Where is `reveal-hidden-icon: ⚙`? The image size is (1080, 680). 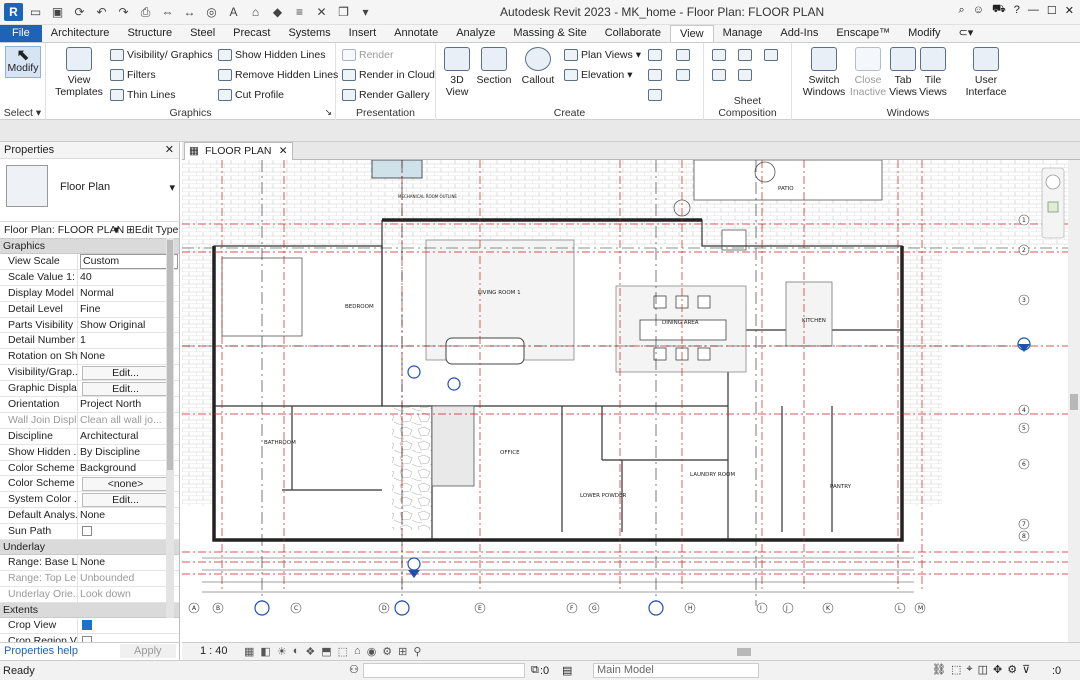
reveal-hidden-icon: ⚙ is located at coordinates (387, 651).